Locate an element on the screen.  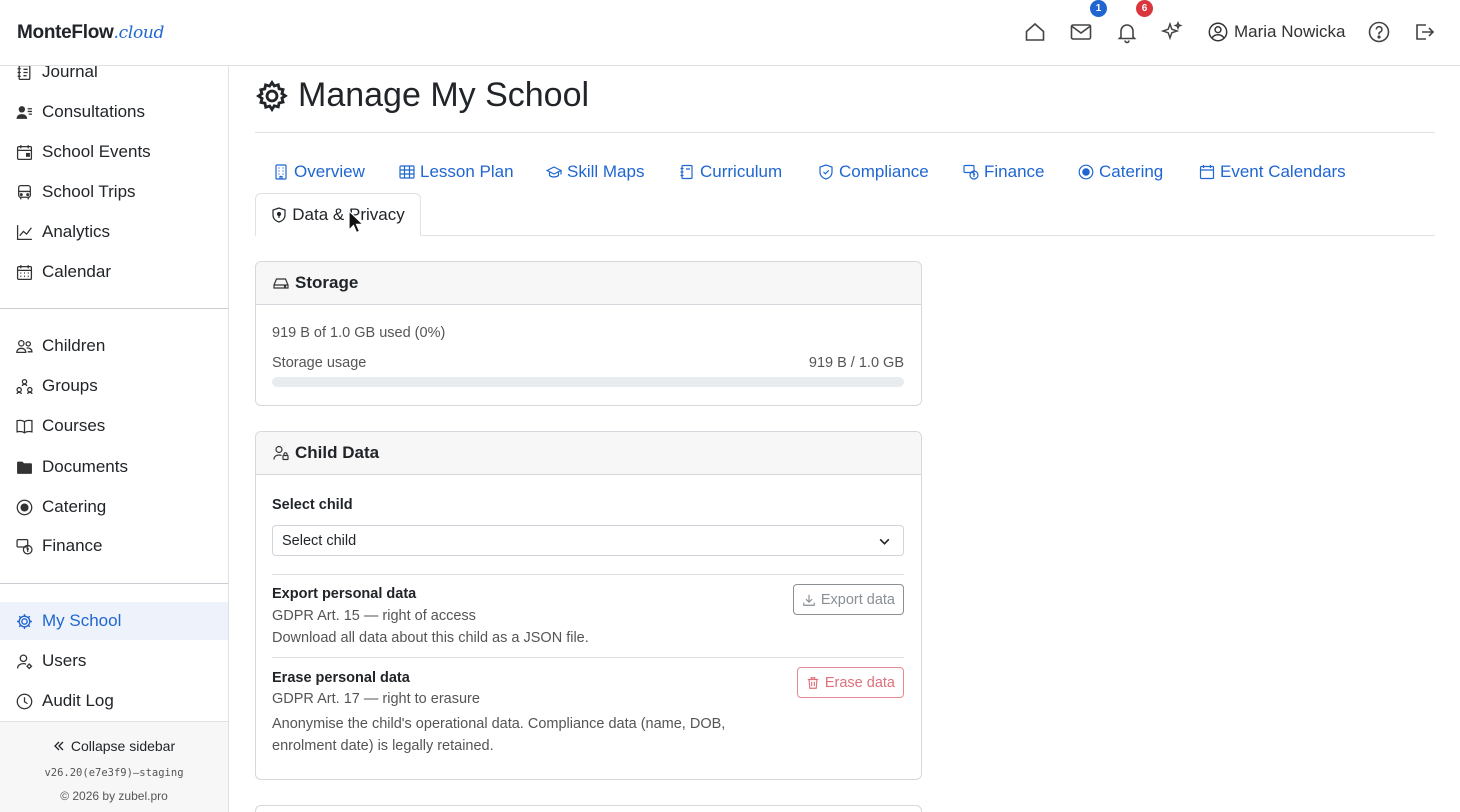
help-icon is located at coordinates (1379, 32).